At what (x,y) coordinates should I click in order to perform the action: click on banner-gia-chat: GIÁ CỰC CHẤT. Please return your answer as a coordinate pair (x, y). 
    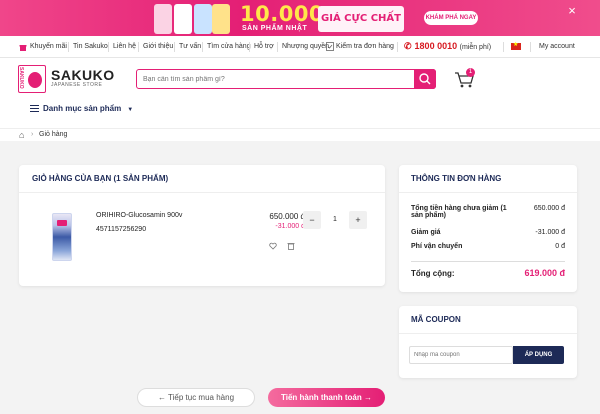
    Looking at the image, I should click on (361, 19).